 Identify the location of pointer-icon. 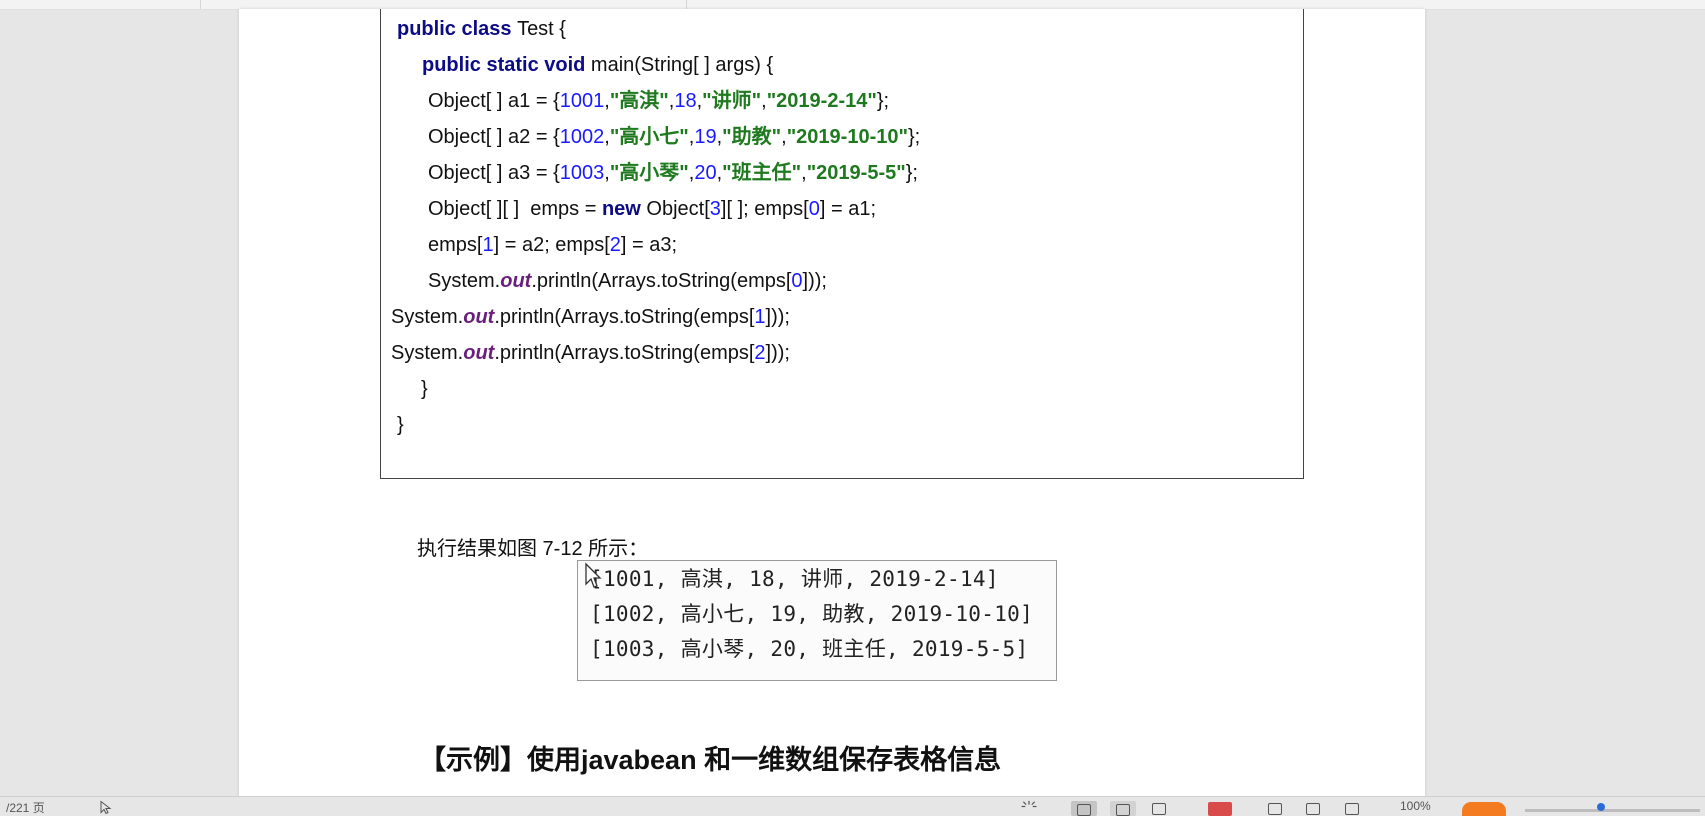
(106, 807).